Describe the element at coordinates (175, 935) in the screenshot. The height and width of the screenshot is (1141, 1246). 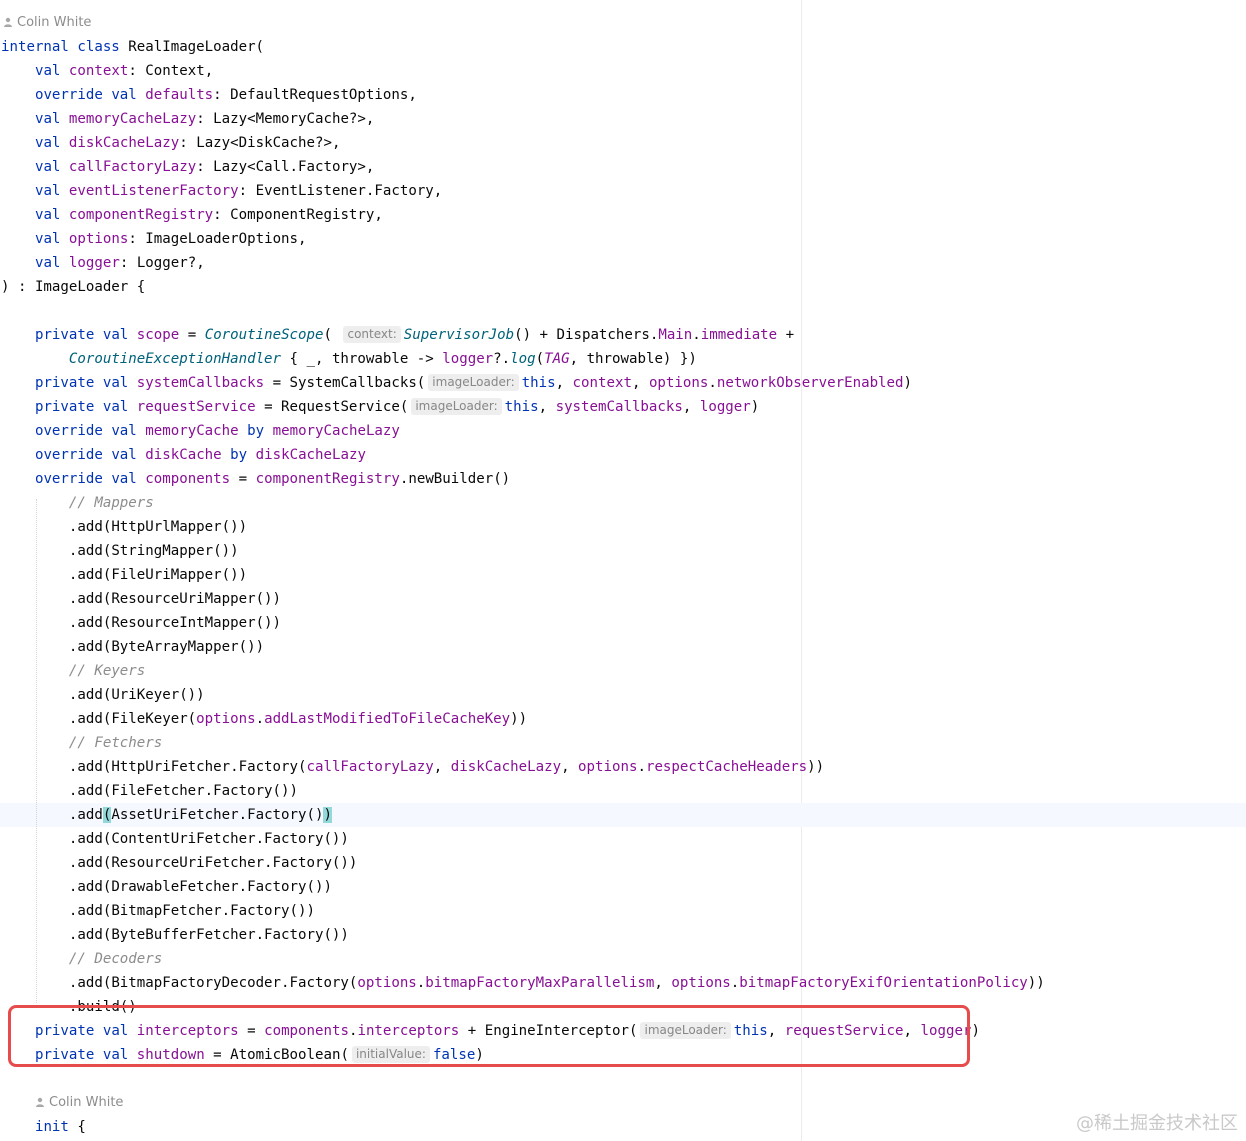
I see `code-line: .add(ByteBufferFetcher.Factory())` at that location.